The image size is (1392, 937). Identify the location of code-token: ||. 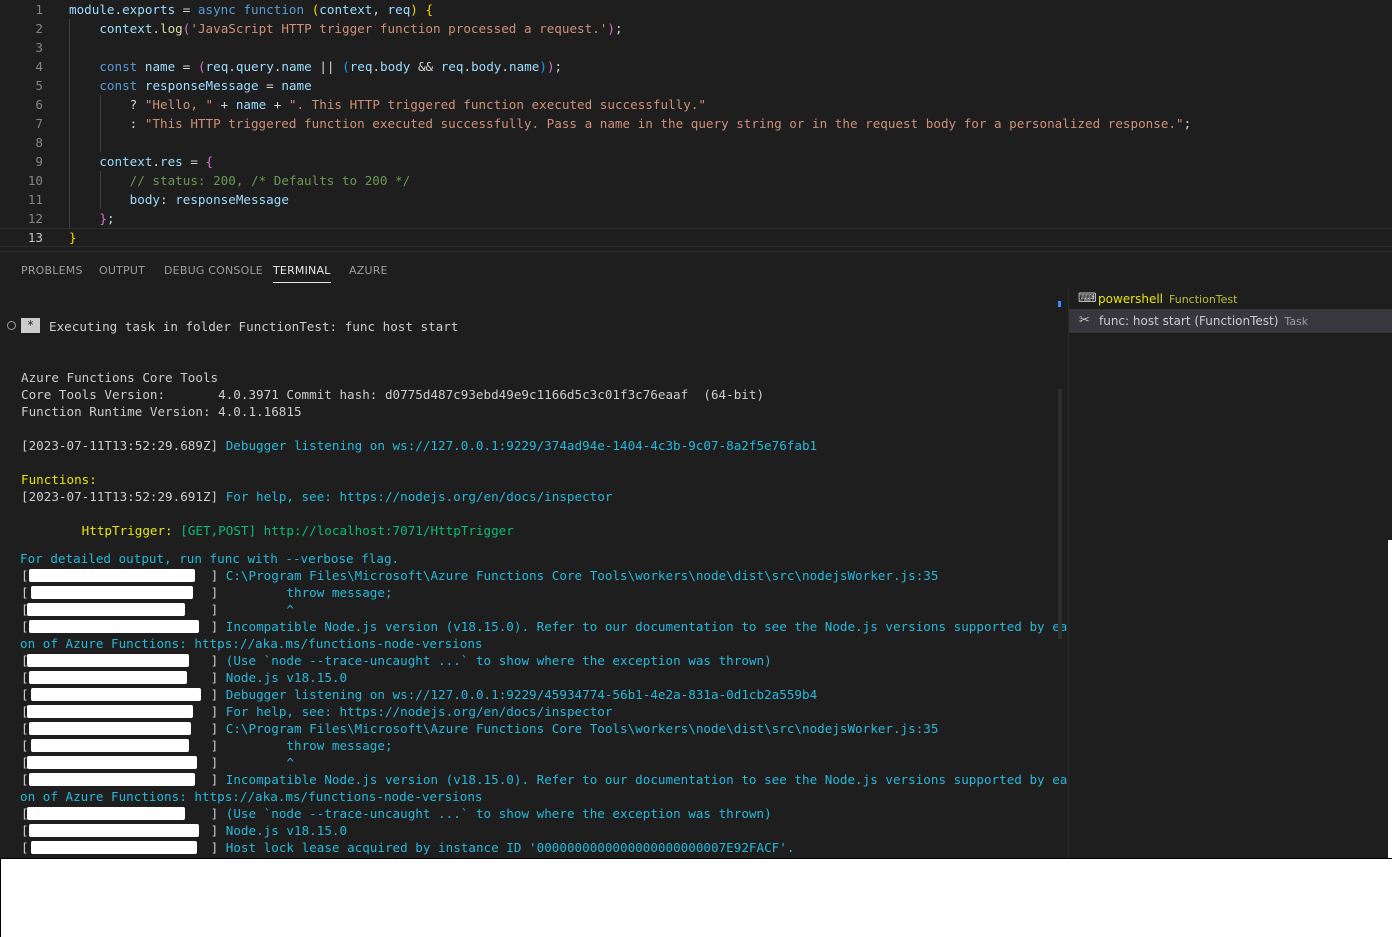
(327, 66).